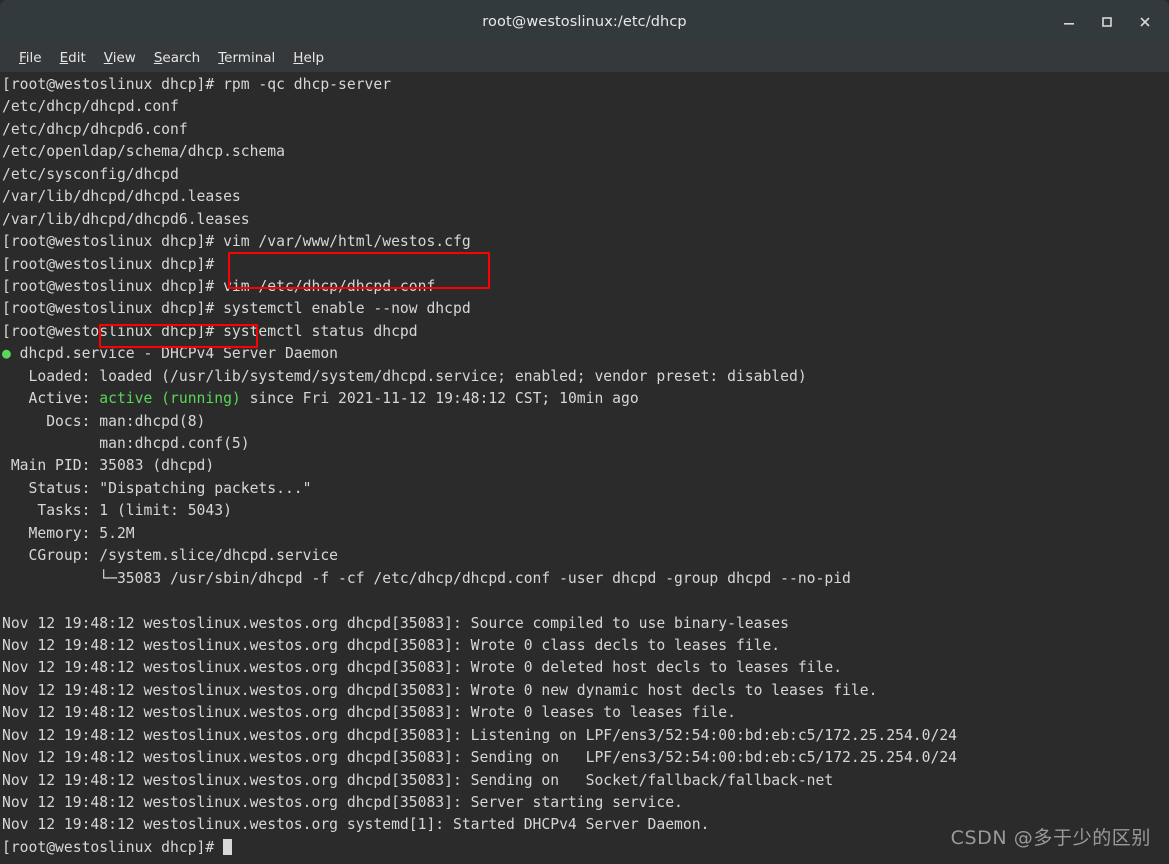 Image resolution: width=1169 pixels, height=864 pixels. What do you see at coordinates (1050, 838) in the screenshot?
I see `watermark: CSDN @多于少的区别` at bounding box center [1050, 838].